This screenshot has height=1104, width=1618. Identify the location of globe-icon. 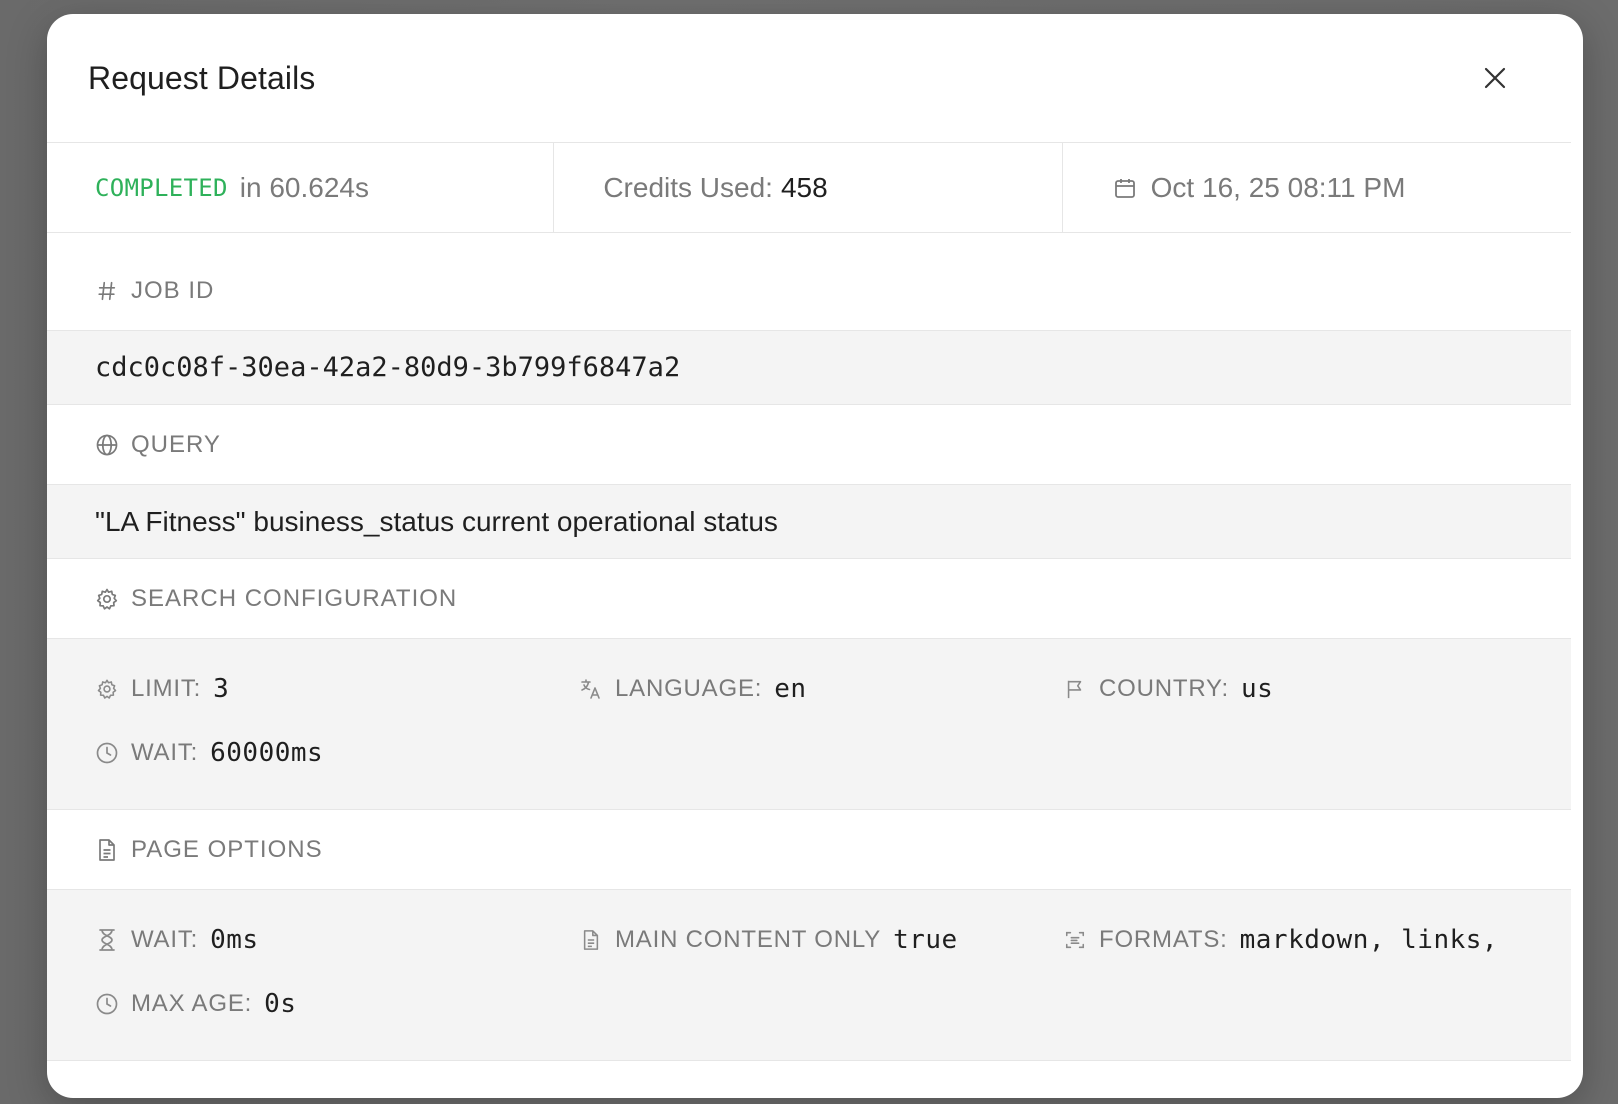
(107, 445).